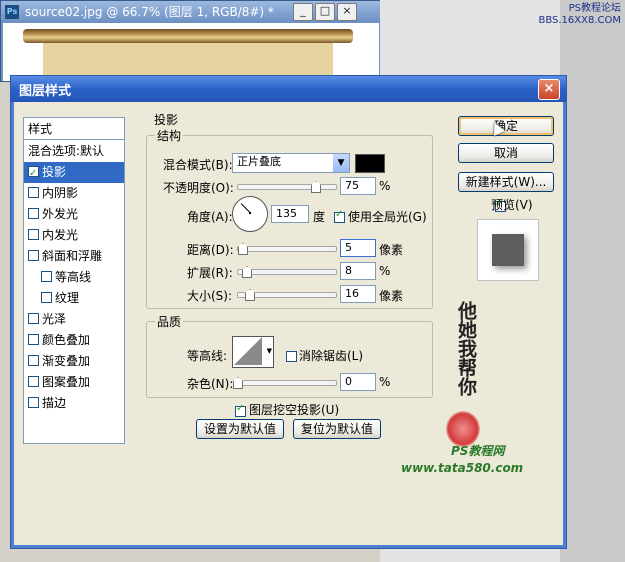 The image size is (625, 562). I want to click on calligraphy-watermark: 他她我帮你, so click(461, 348).